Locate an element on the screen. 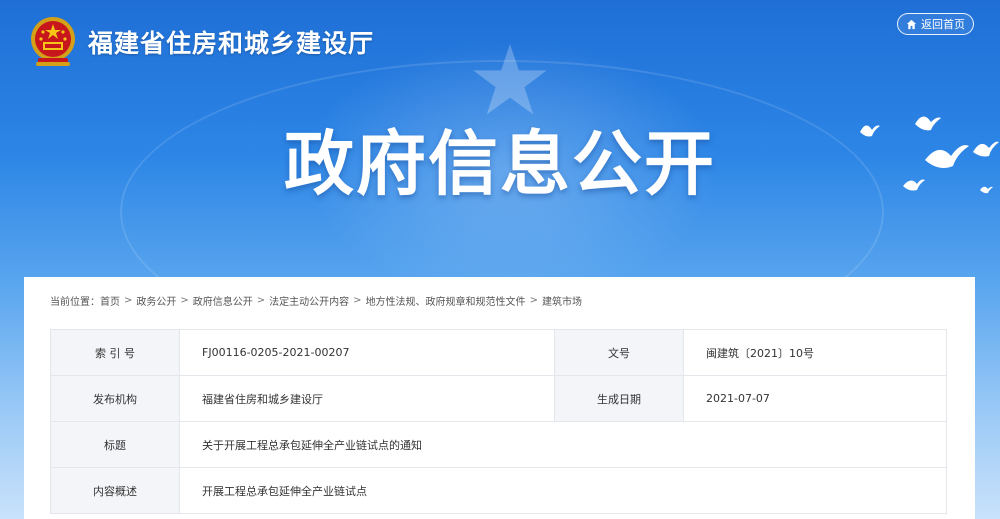 This screenshot has width=1000, height=519. breadcrumb-item-gov-affairs: 政务公开 is located at coordinates (156, 300).